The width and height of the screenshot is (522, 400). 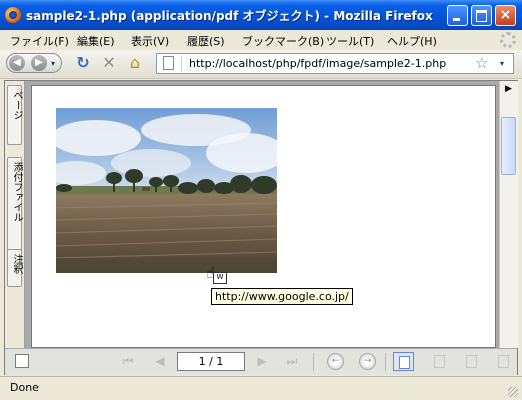 What do you see at coordinates (503, 361) in the screenshot?
I see `continuous-facing-view-icon` at bounding box center [503, 361].